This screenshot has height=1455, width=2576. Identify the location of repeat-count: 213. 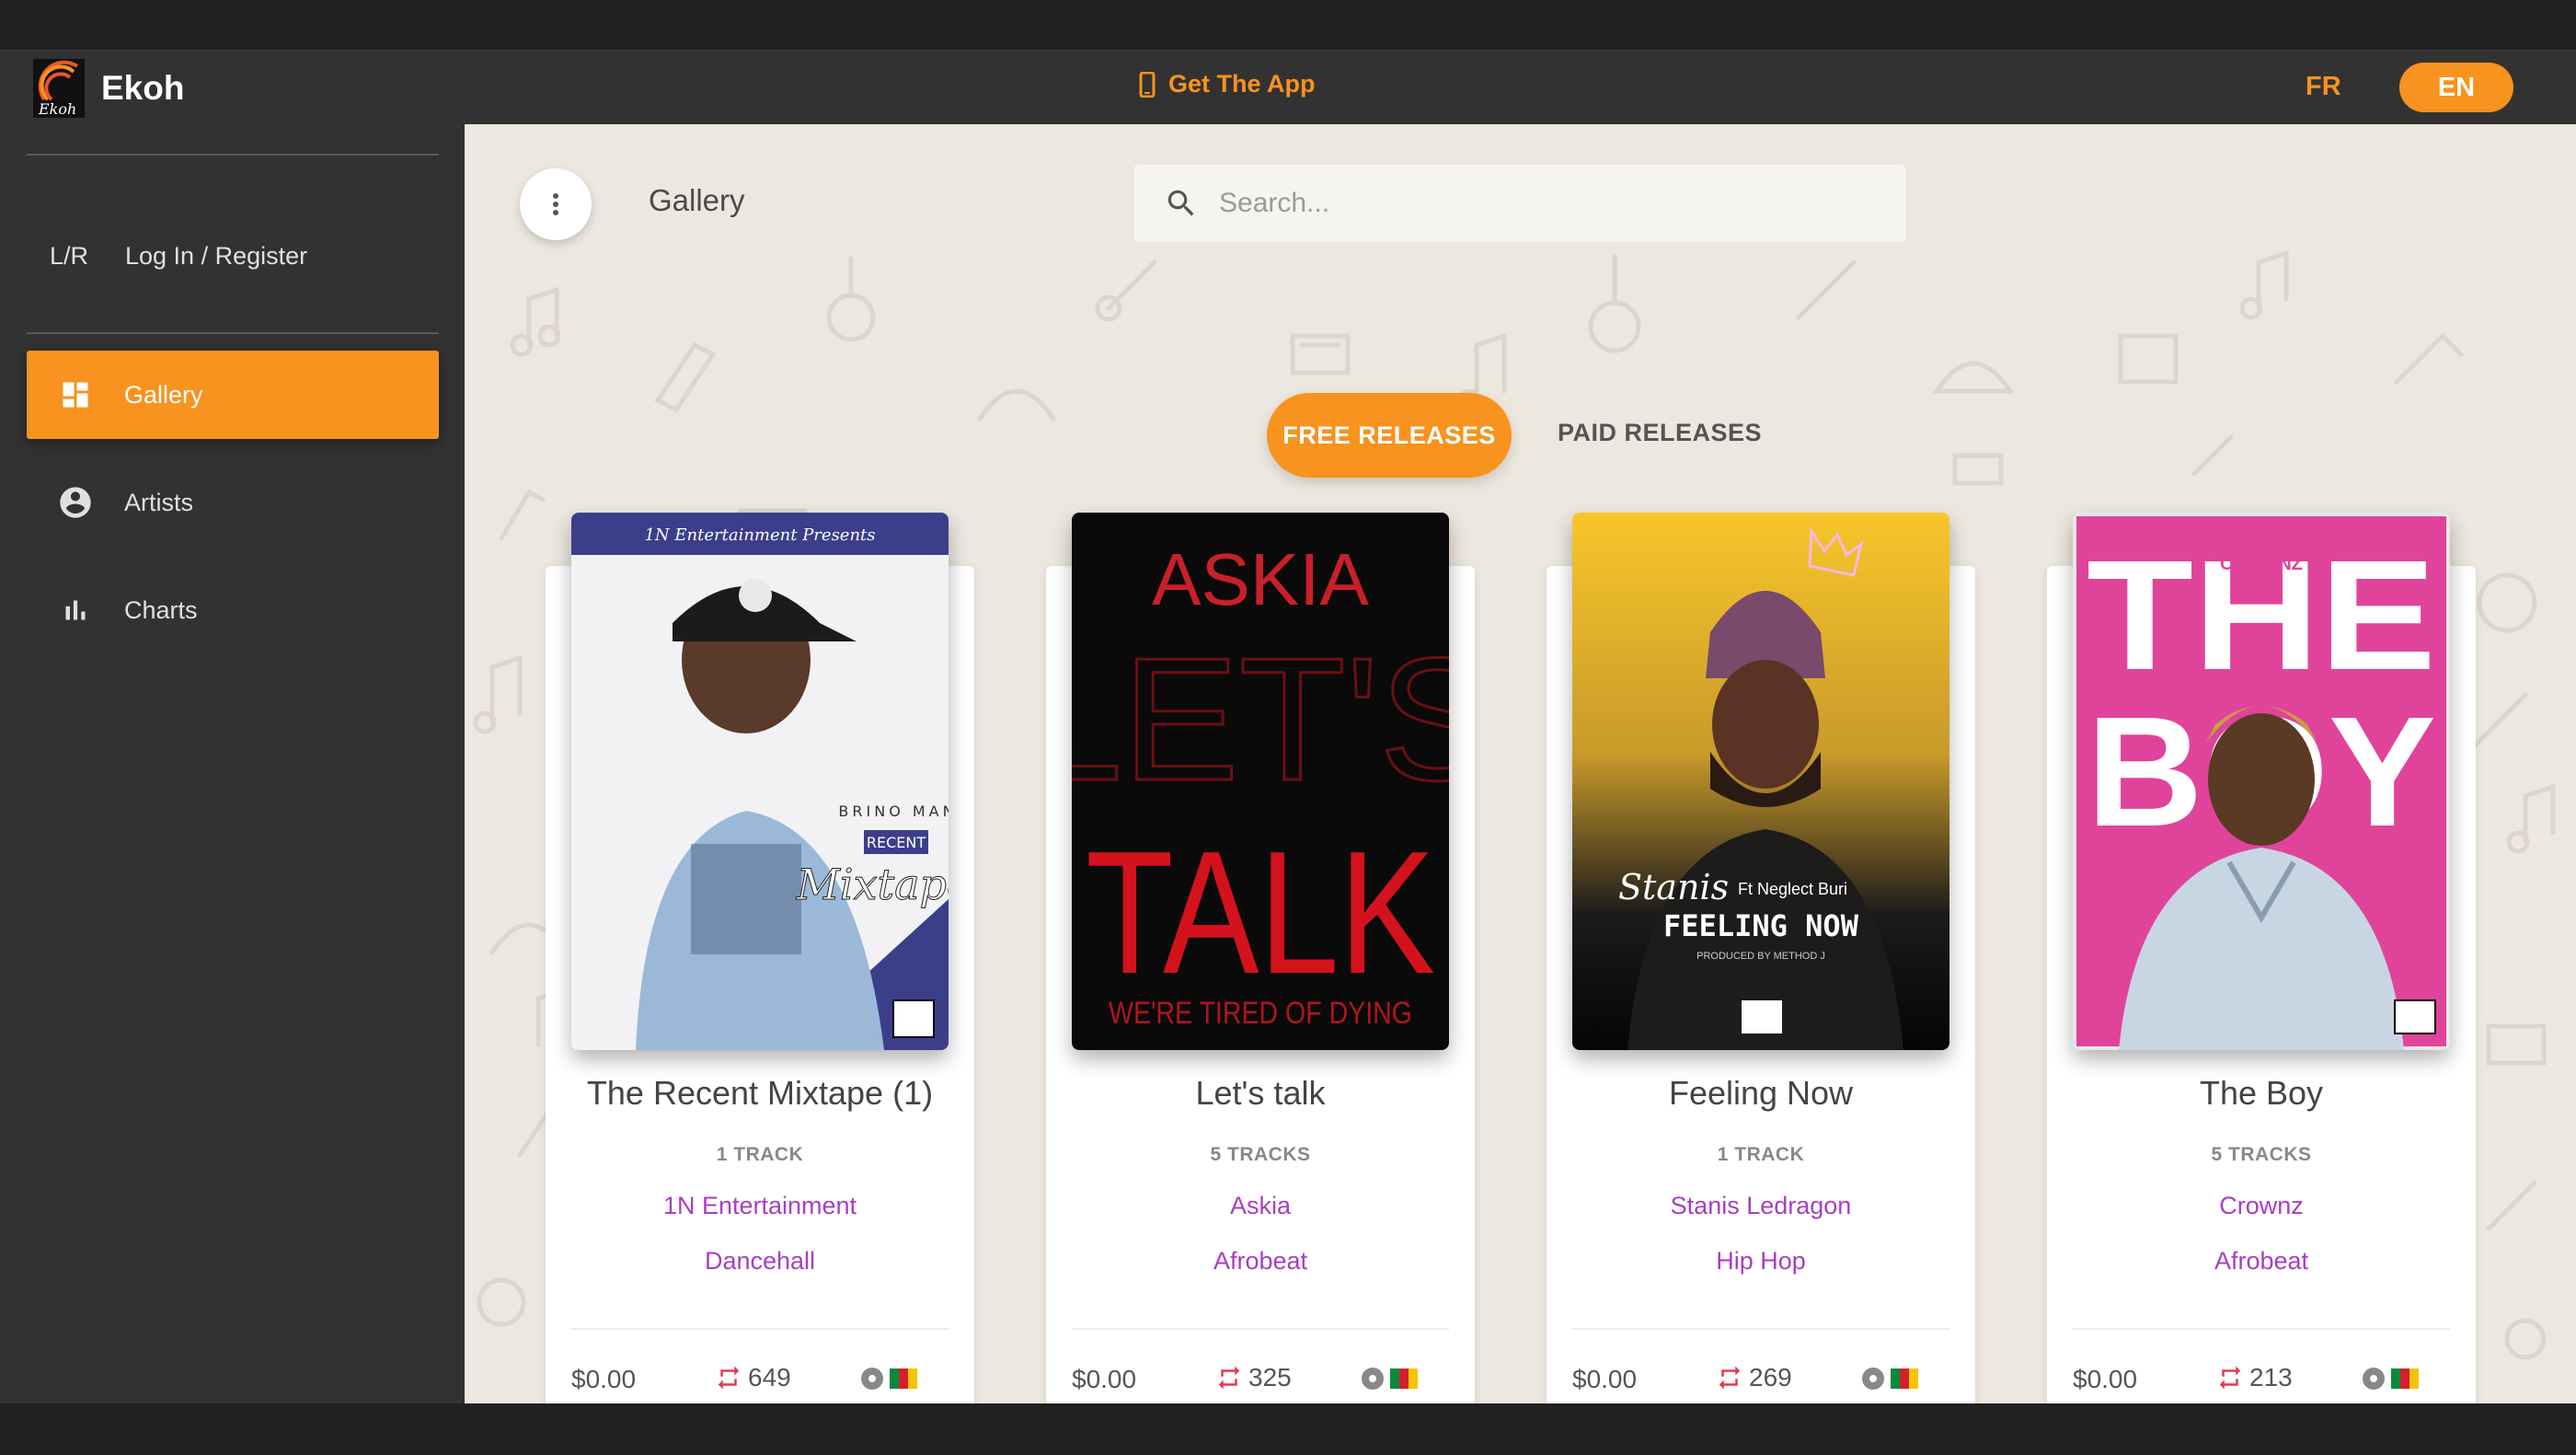
(2254, 1377).